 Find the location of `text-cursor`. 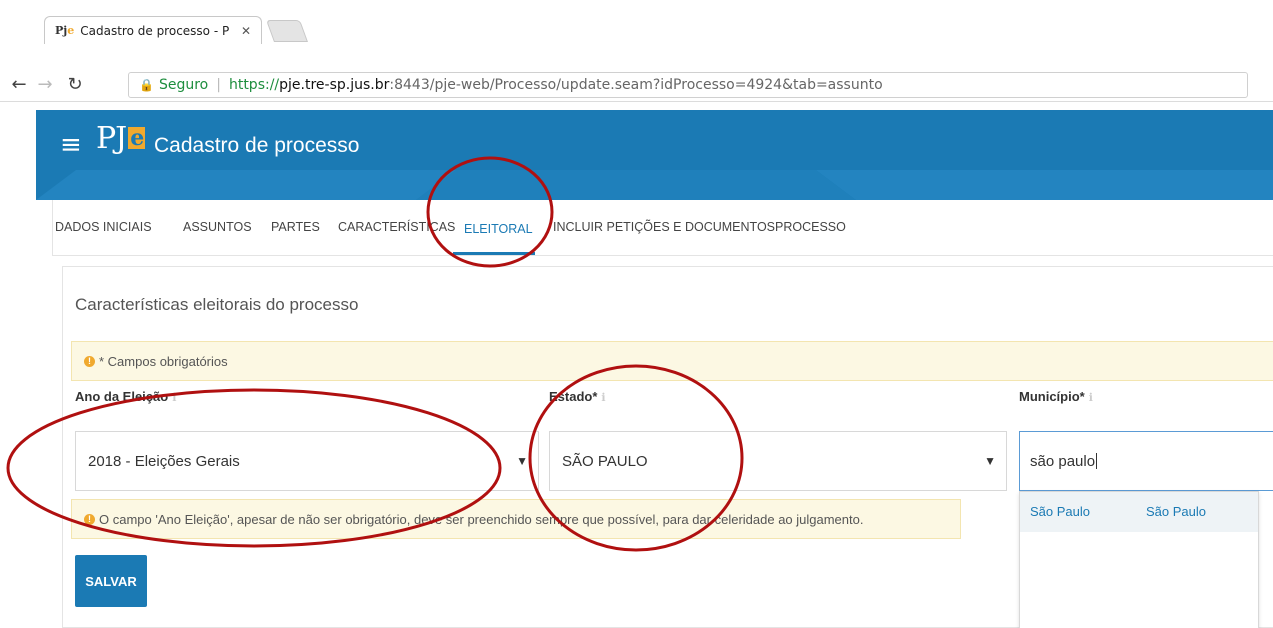

text-cursor is located at coordinates (1097, 461).